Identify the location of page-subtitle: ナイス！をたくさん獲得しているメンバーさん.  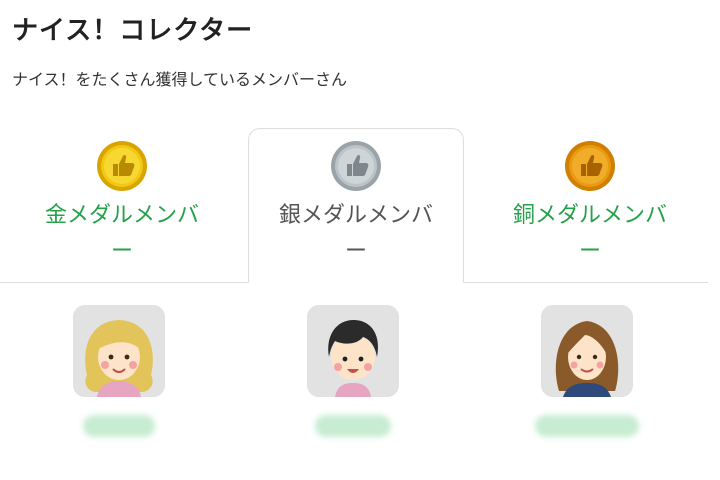
(180, 79).